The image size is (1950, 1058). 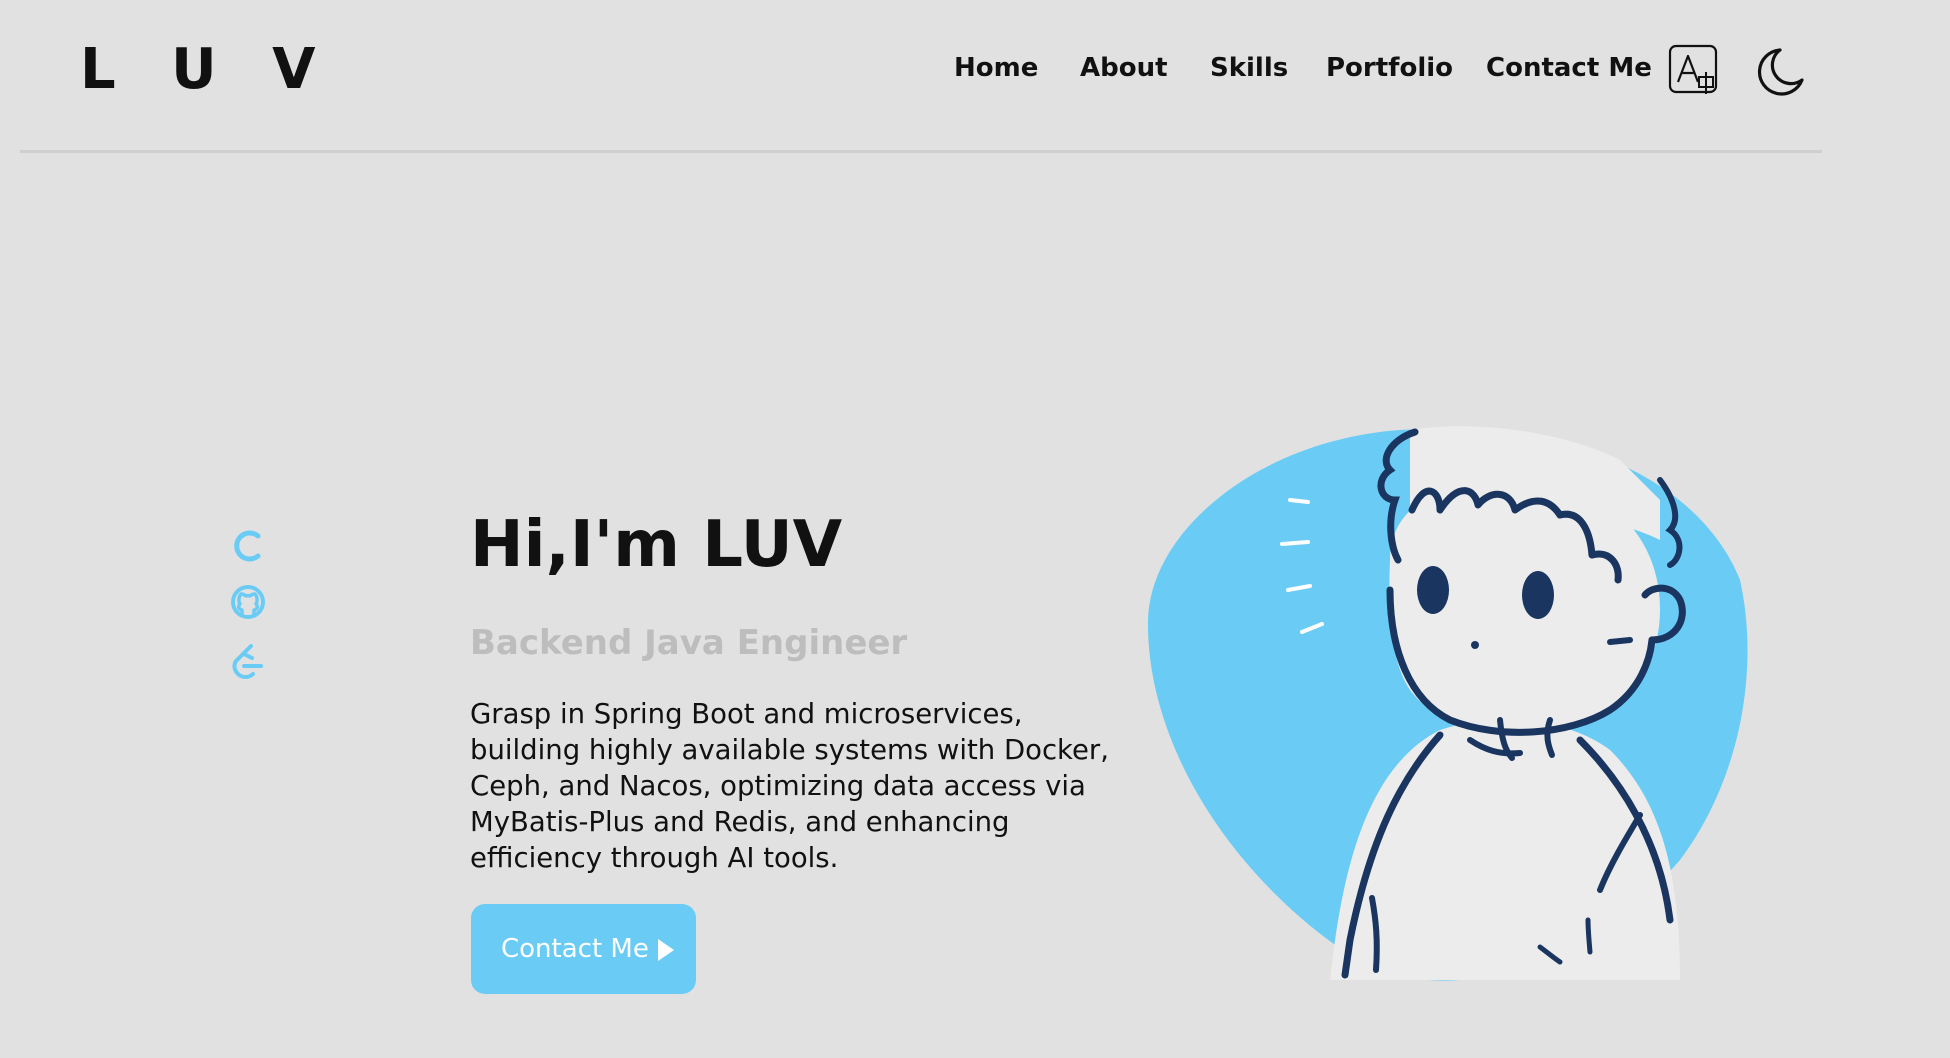 What do you see at coordinates (248, 602) in the screenshot?
I see `github-icon` at bounding box center [248, 602].